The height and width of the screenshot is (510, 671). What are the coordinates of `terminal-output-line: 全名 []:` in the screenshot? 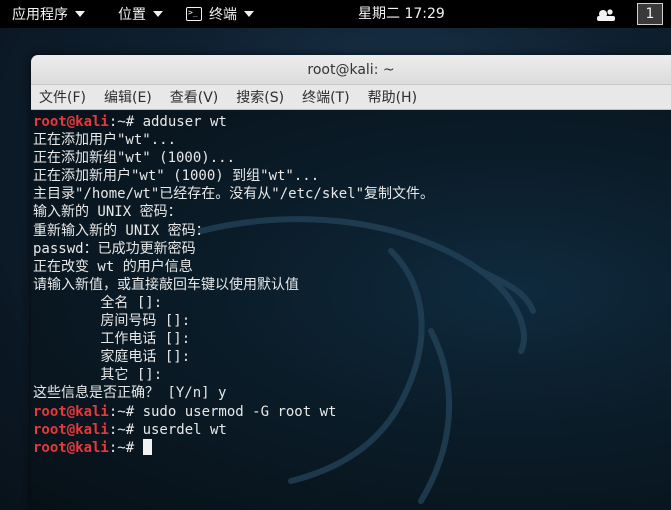 It's located at (98, 302).